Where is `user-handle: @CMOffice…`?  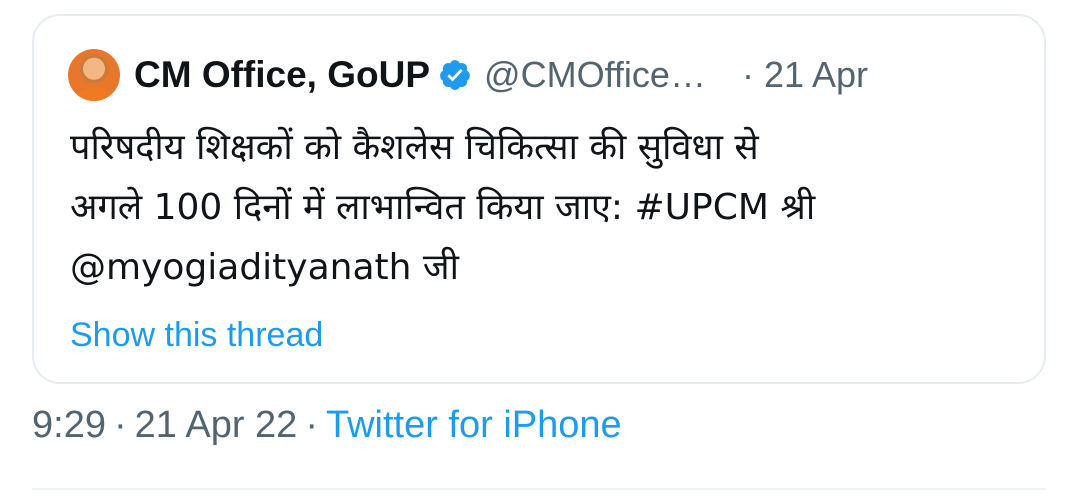
user-handle: @CMOffice… is located at coordinates (595, 75).